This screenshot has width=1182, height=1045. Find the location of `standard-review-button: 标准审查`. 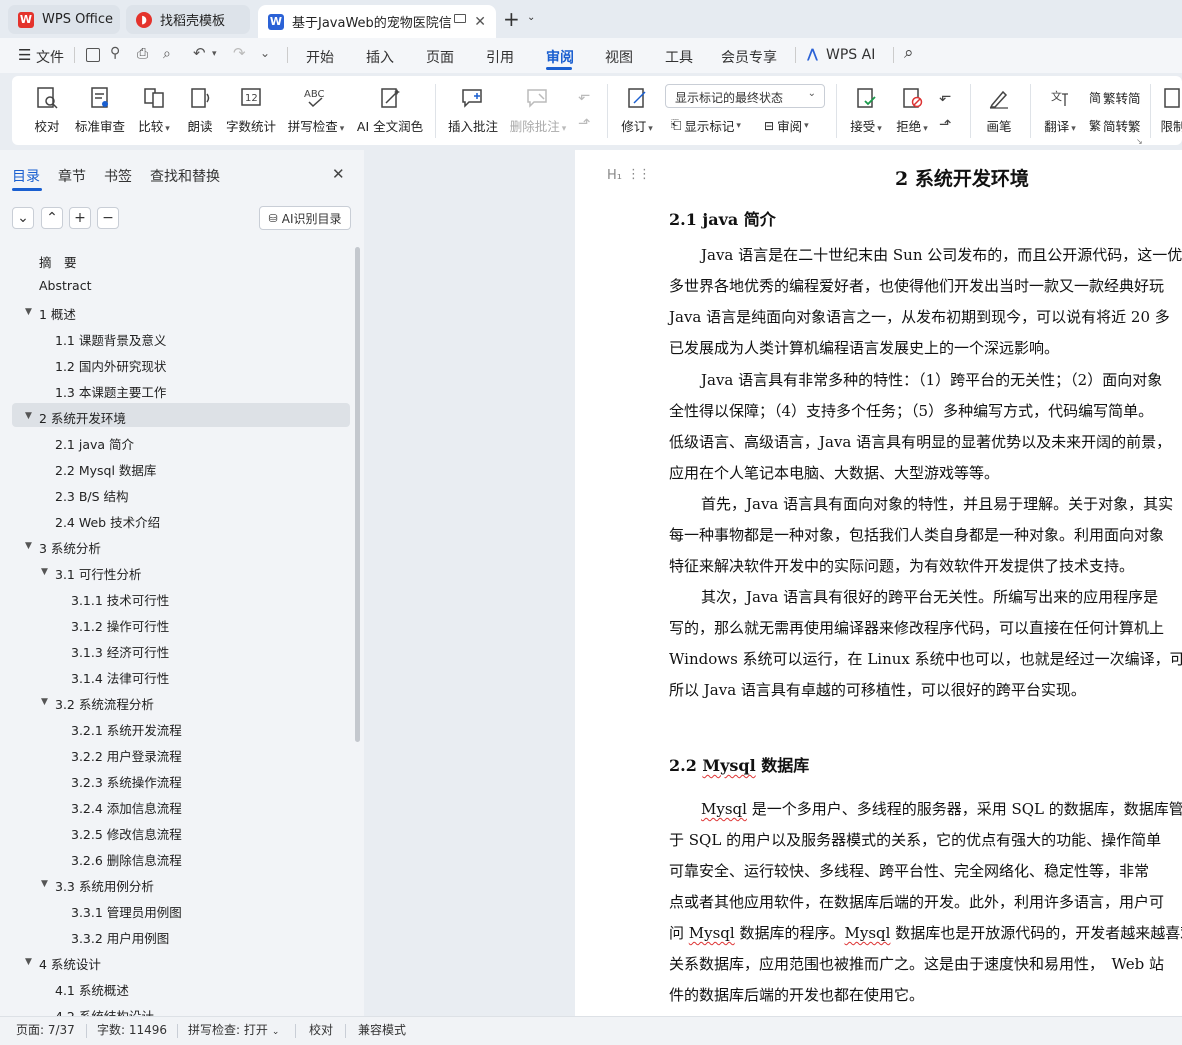

standard-review-button: 标准审查 is located at coordinates (100, 110).